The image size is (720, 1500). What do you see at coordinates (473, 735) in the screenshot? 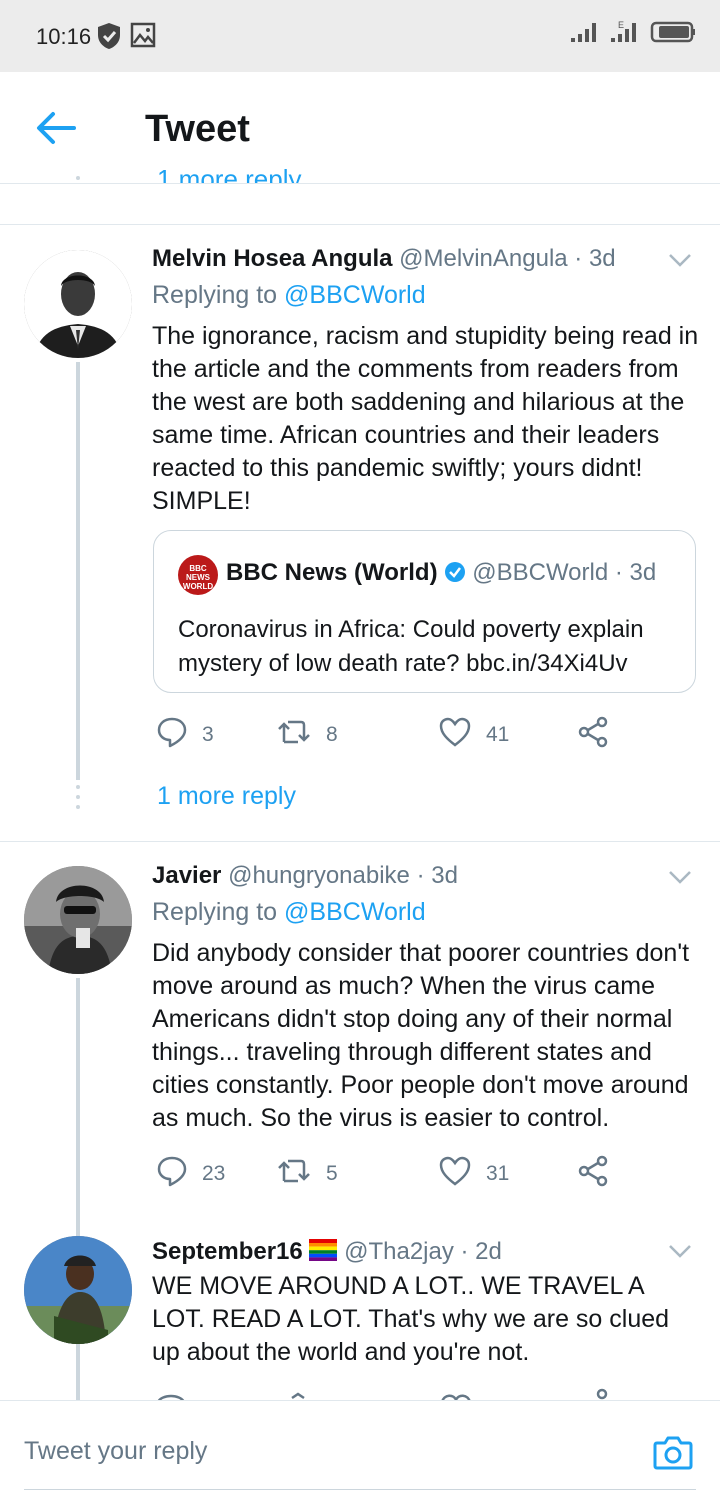
I see `like-button: 41` at bounding box center [473, 735].